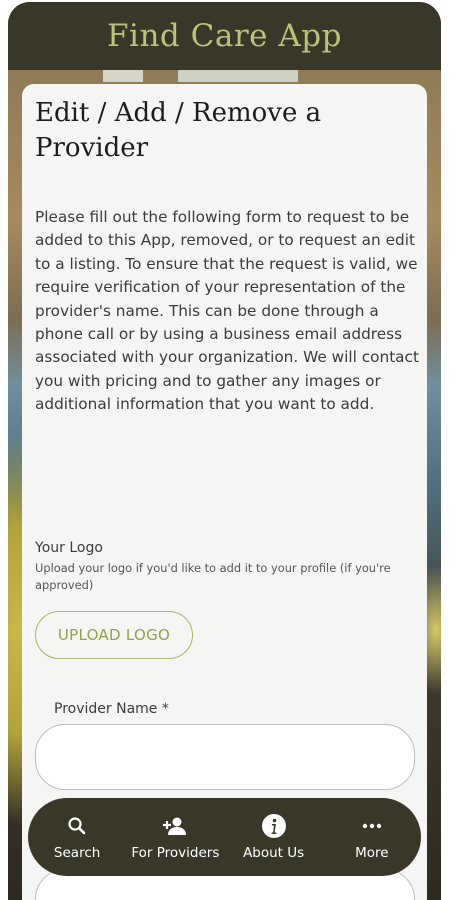 The image size is (455, 900). I want to click on info-icon, so click(274, 826).